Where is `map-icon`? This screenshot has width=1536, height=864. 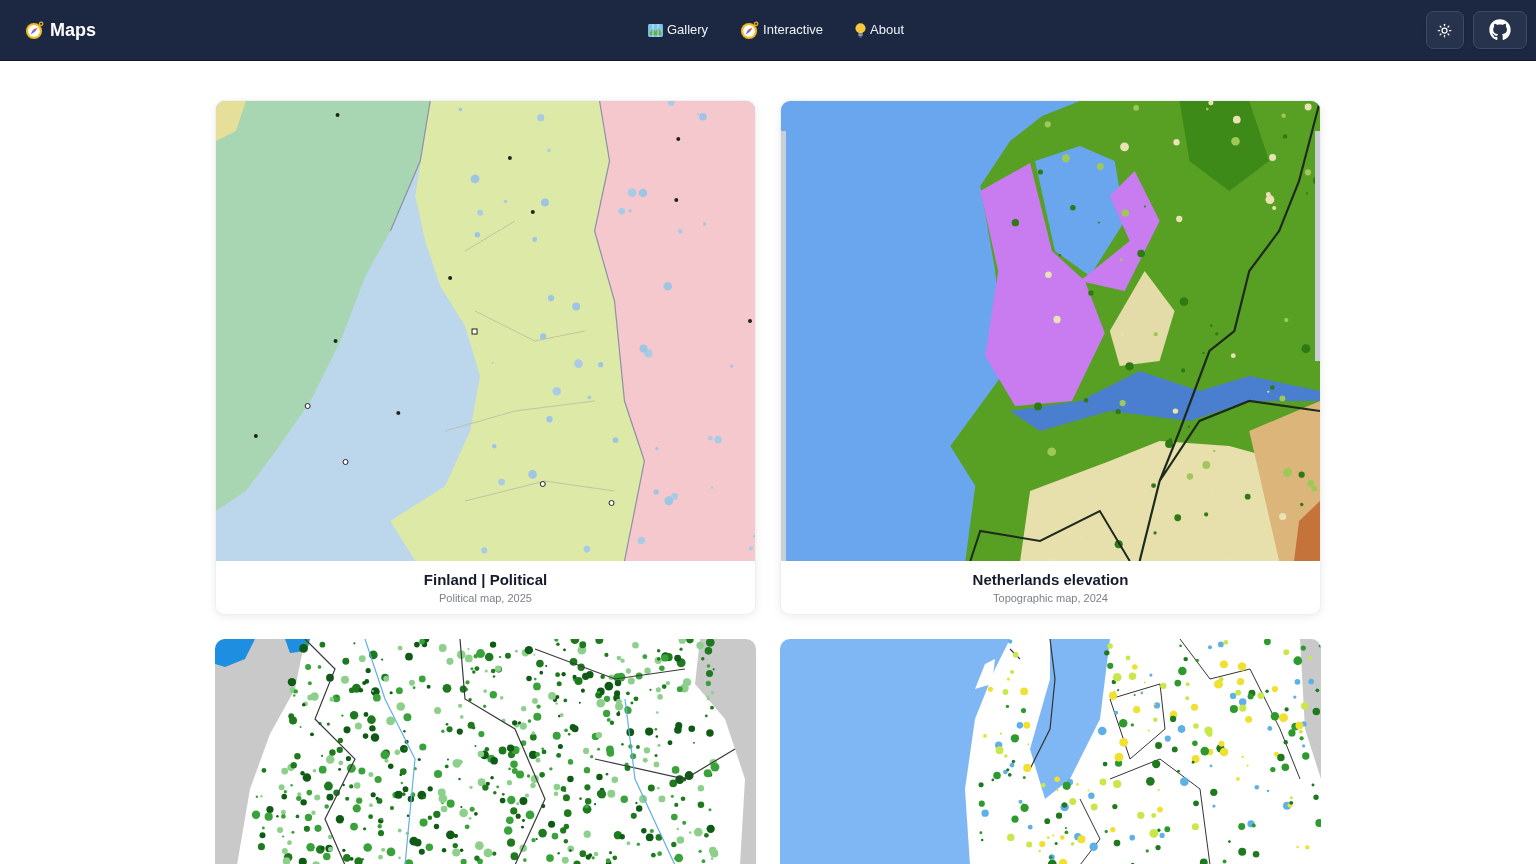 map-icon is located at coordinates (655, 30).